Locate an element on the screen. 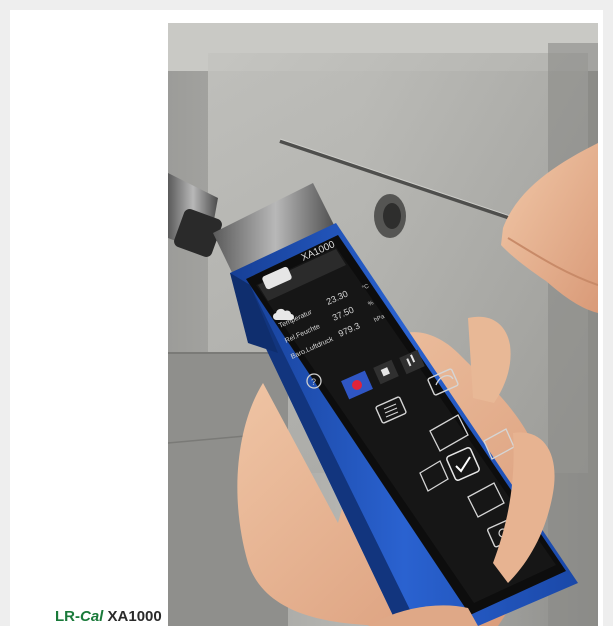 The image size is (613, 626). help-icon-glyph: ? is located at coordinates (313, 382).